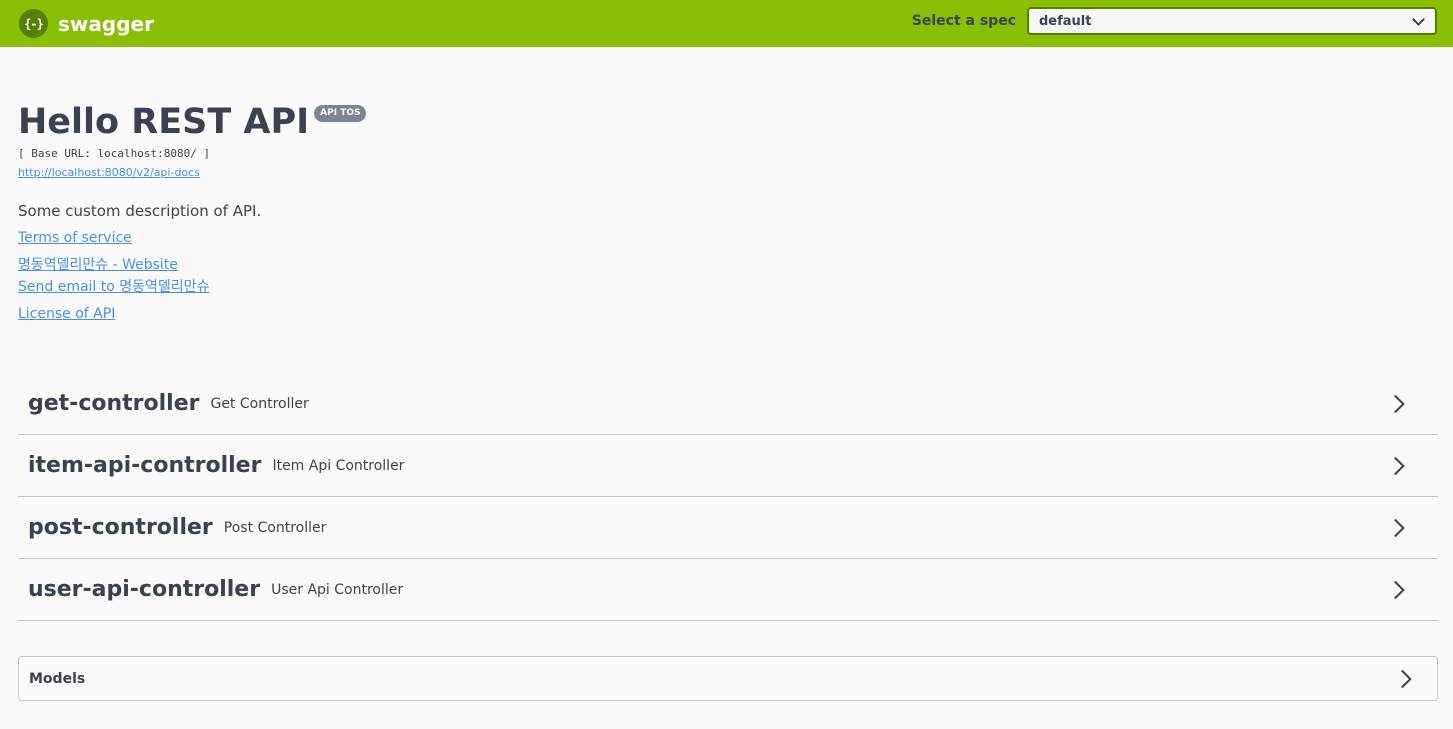  I want to click on tag-name: get-controller, so click(114, 403).